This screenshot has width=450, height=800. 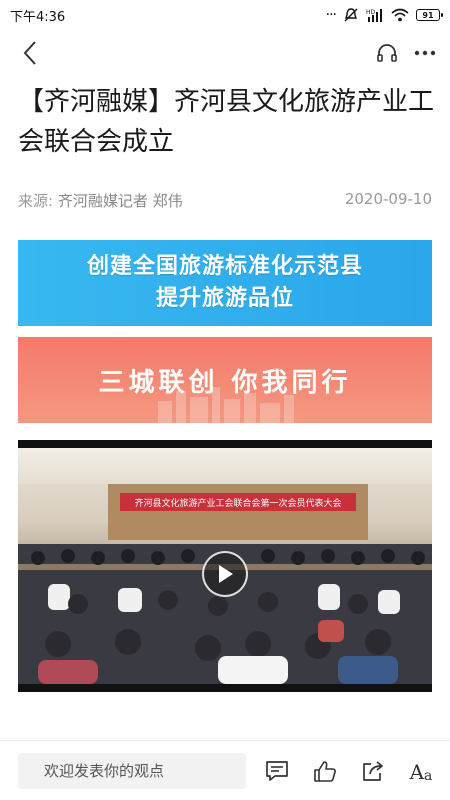 What do you see at coordinates (30, 53) in the screenshot?
I see `chevron-left-icon` at bounding box center [30, 53].